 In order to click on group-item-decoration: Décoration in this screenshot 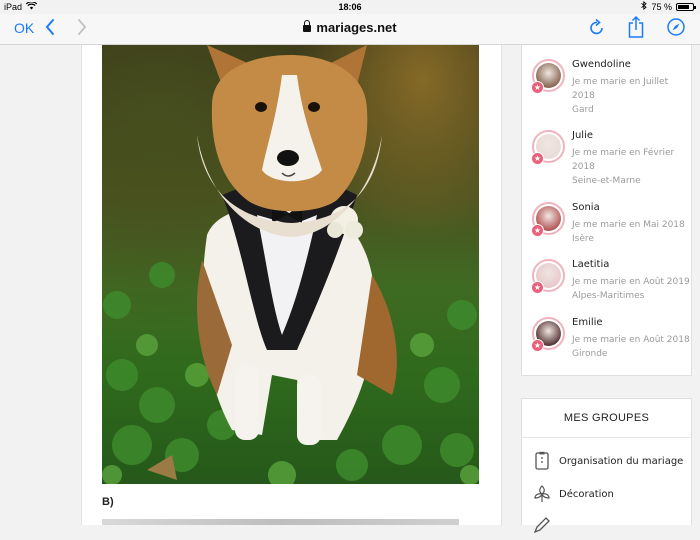, I will do `click(573, 494)`.